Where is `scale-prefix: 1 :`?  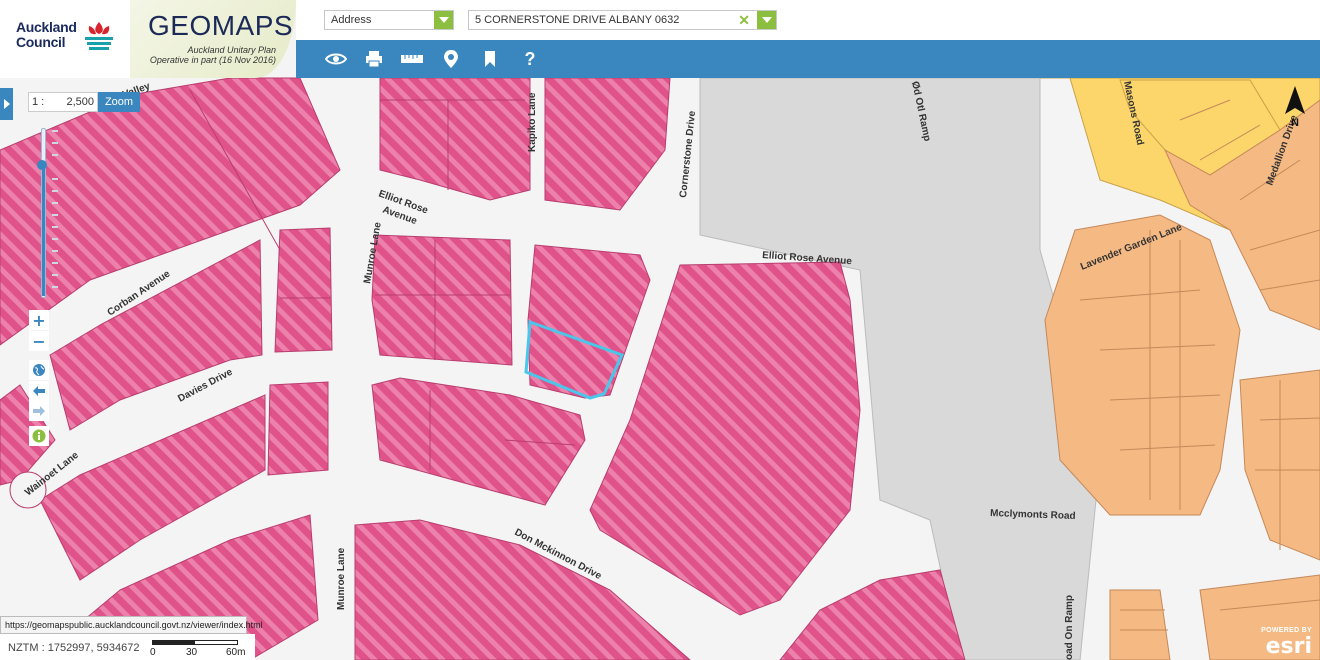
scale-prefix: 1 : is located at coordinates (38, 102).